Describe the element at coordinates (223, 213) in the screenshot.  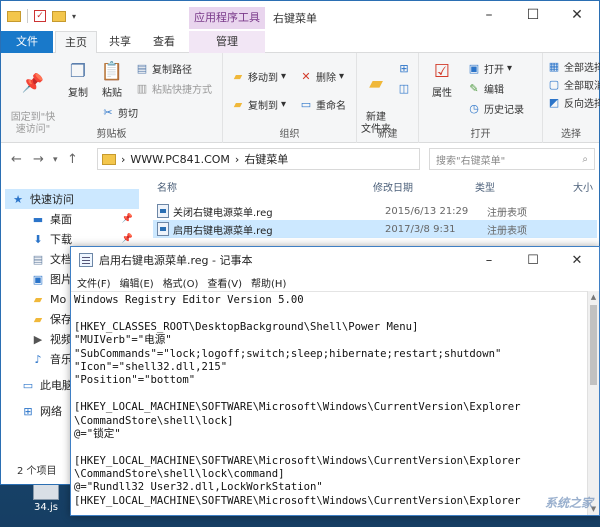
I see `file-name: 关闭右键电源菜单.reg` at that location.